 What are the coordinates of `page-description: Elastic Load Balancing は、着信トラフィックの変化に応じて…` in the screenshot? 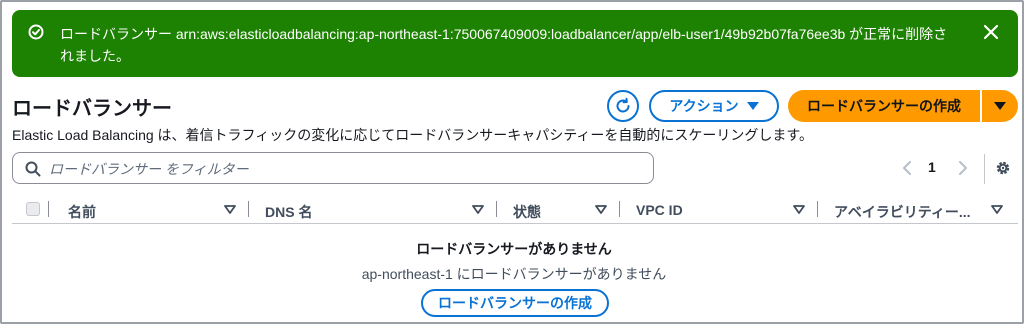 It's located at (413, 135).